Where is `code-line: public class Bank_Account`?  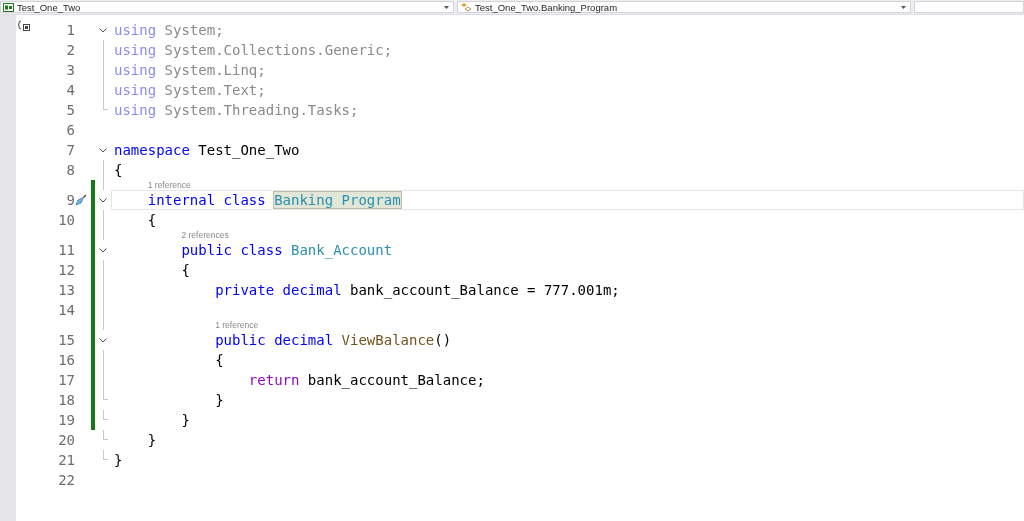
code-line: public class Bank_Account is located at coordinates (286, 250).